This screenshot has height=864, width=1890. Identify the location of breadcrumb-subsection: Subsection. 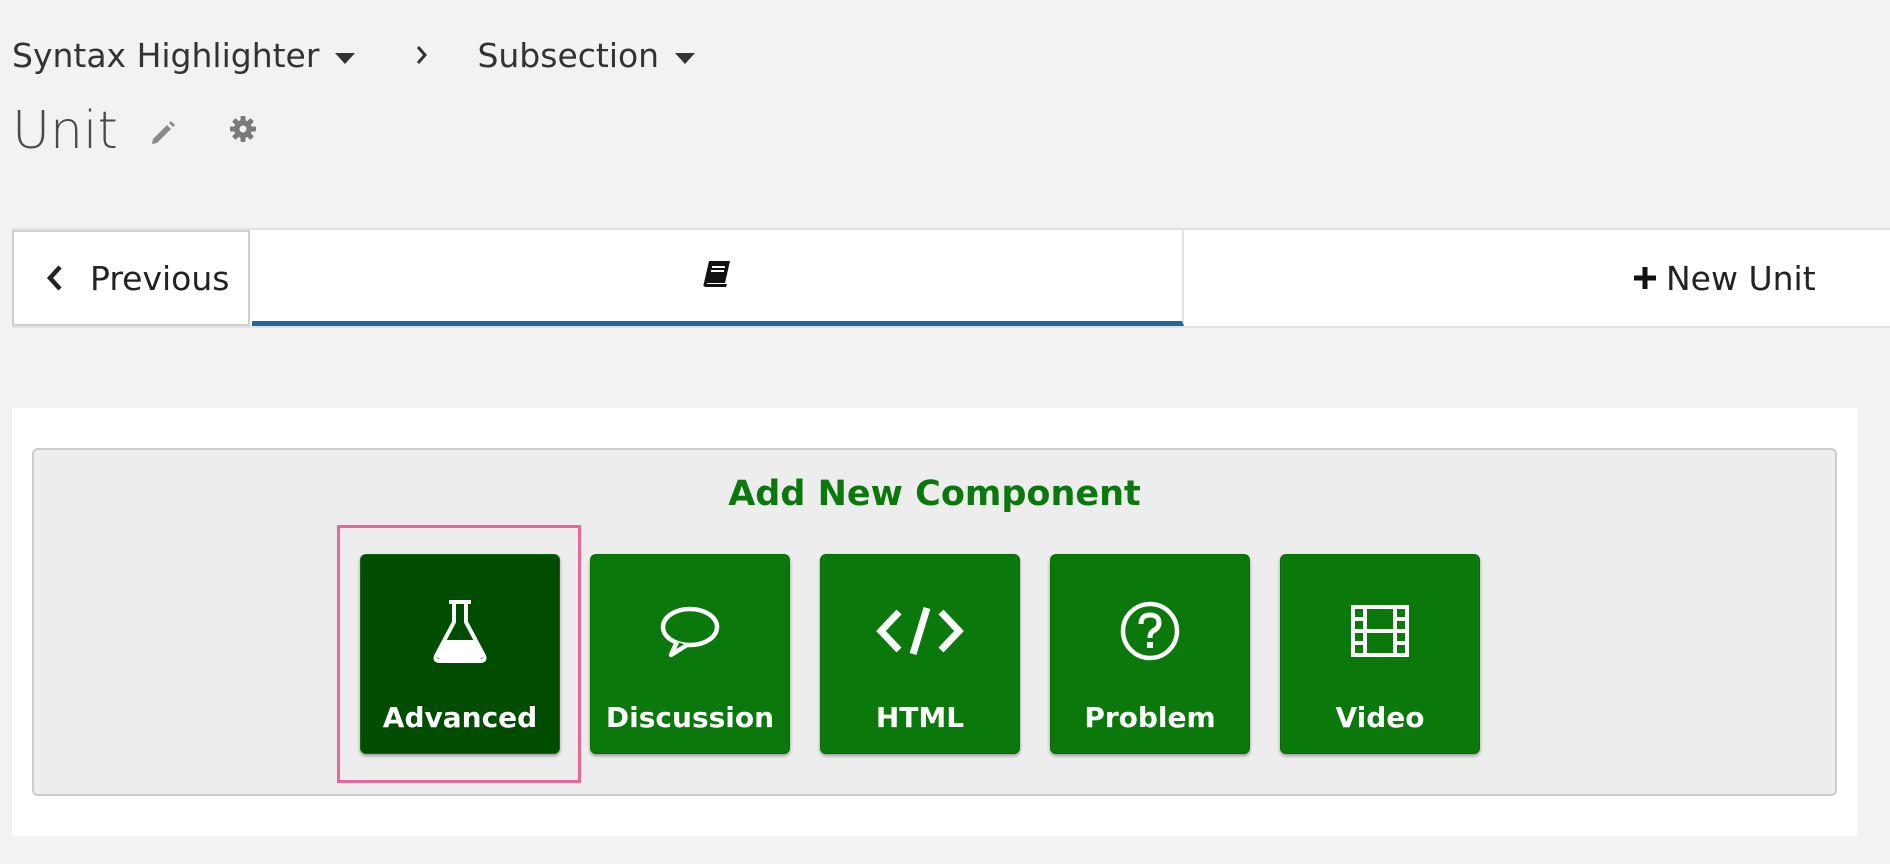
(586, 55).